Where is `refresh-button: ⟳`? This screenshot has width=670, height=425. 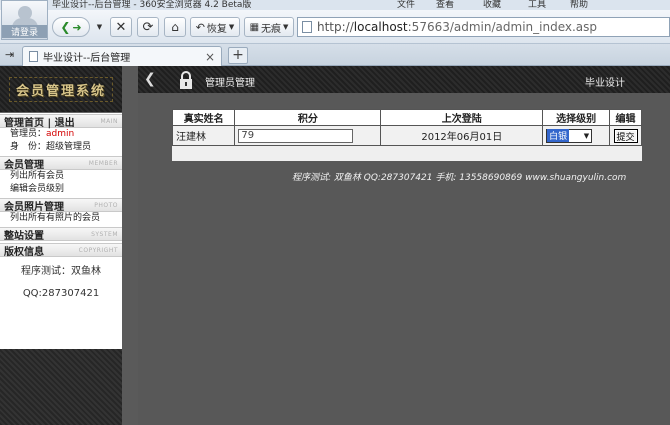
refresh-button: ⟳ is located at coordinates (148, 27).